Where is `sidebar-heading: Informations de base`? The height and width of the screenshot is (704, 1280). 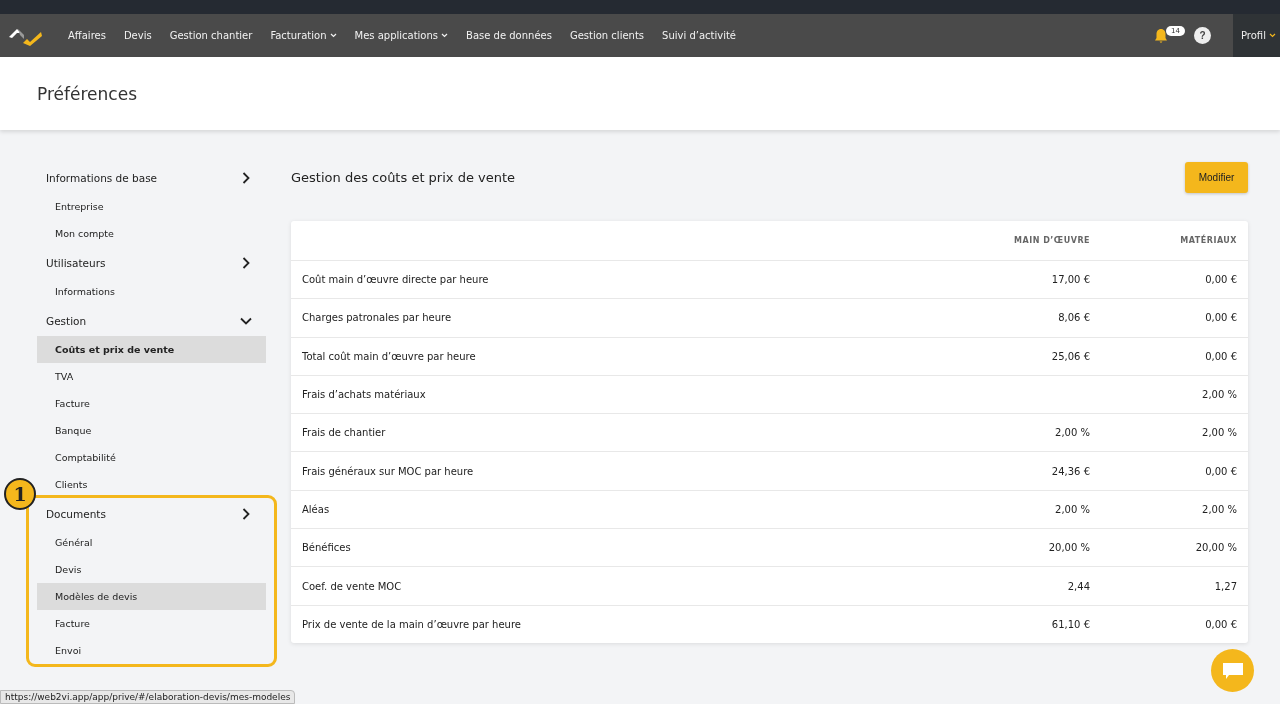 sidebar-heading: Informations de base is located at coordinates (102, 177).